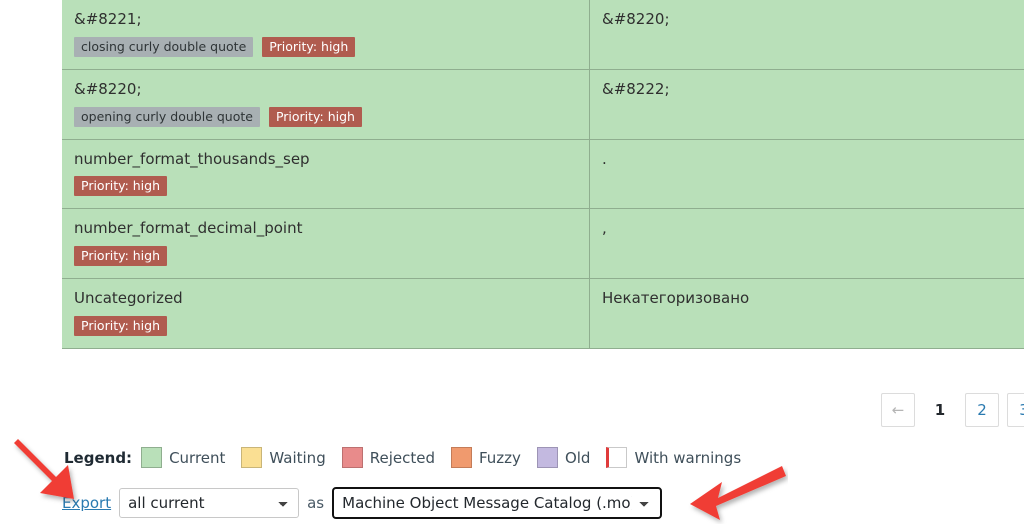 The image size is (1024, 530). Describe the element at coordinates (604, 158) in the screenshot. I see `translation-text: .` at that location.